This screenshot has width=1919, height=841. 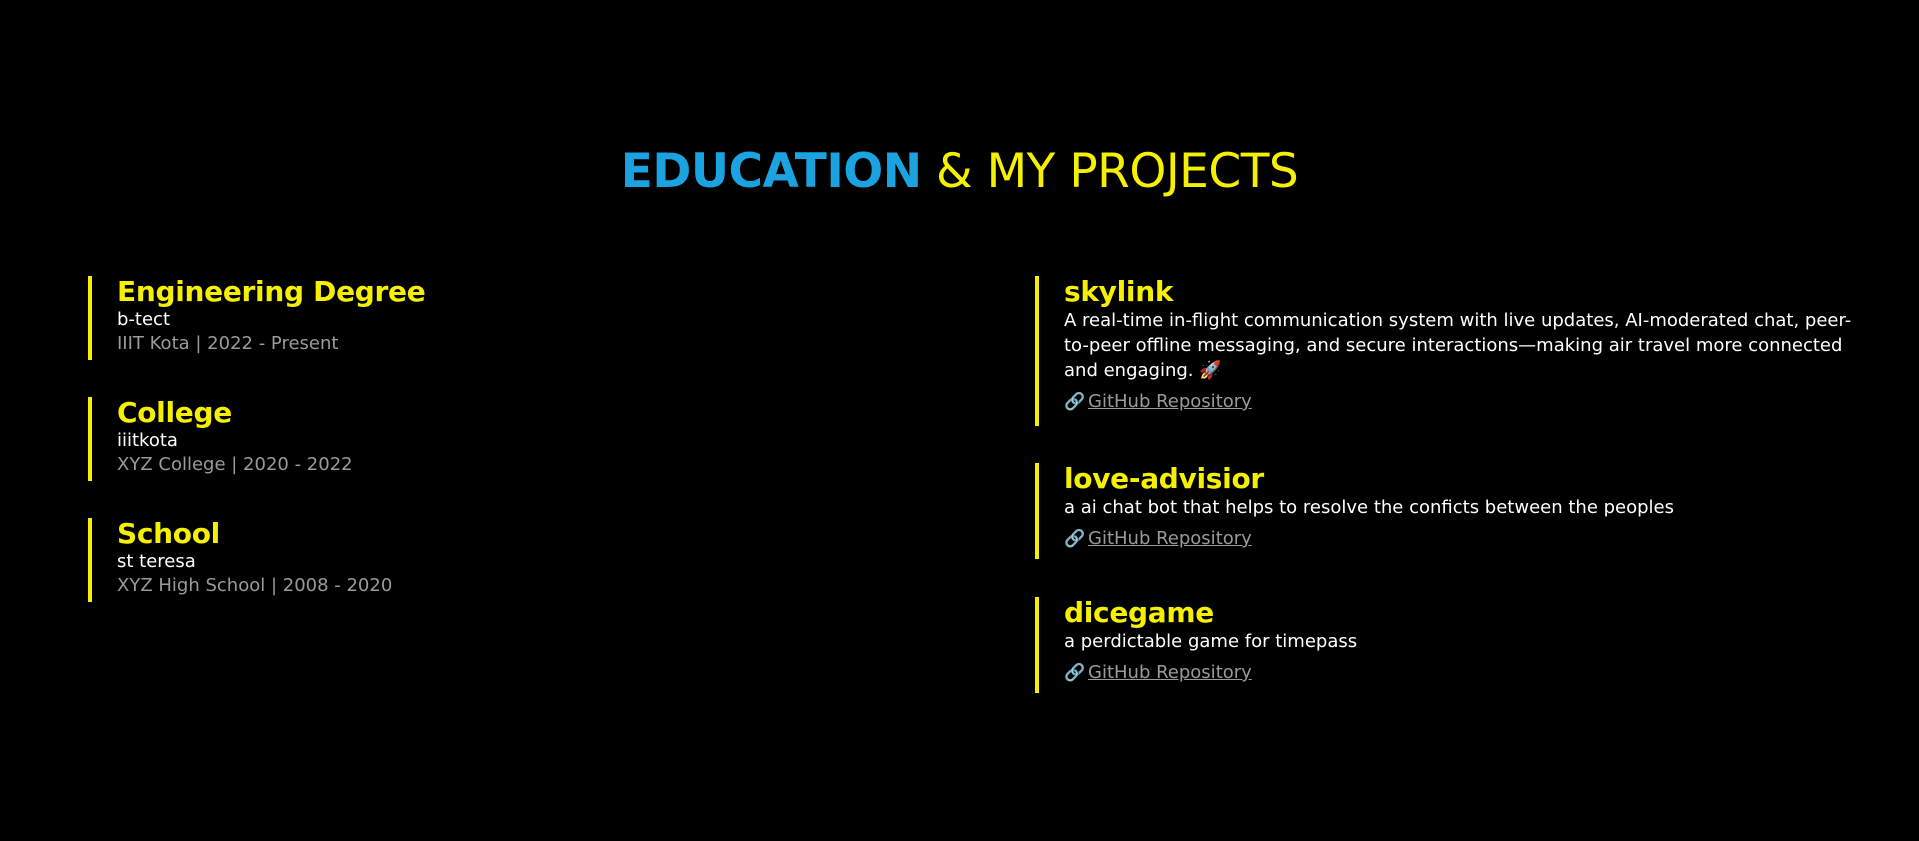 What do you see at coordinates (771, 171) in the screenshot?
I see `section-title-education: EDUCATION` at bounding box center [771, 171].